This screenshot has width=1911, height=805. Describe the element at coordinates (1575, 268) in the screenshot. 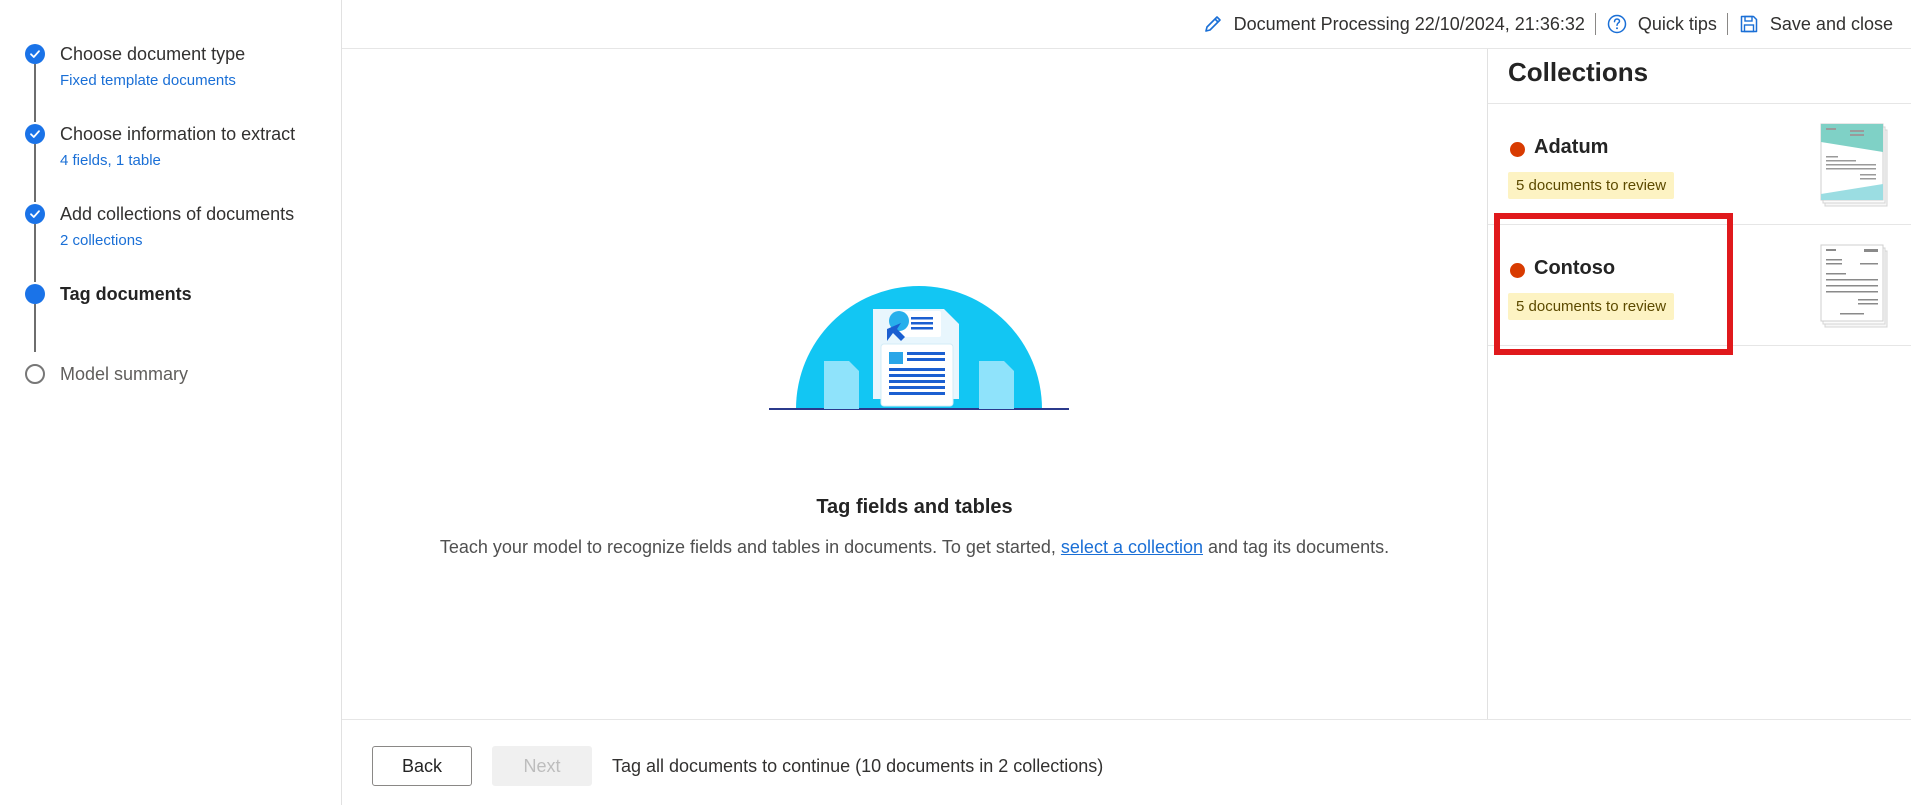

I see `collection-name: Contoso` at that location.